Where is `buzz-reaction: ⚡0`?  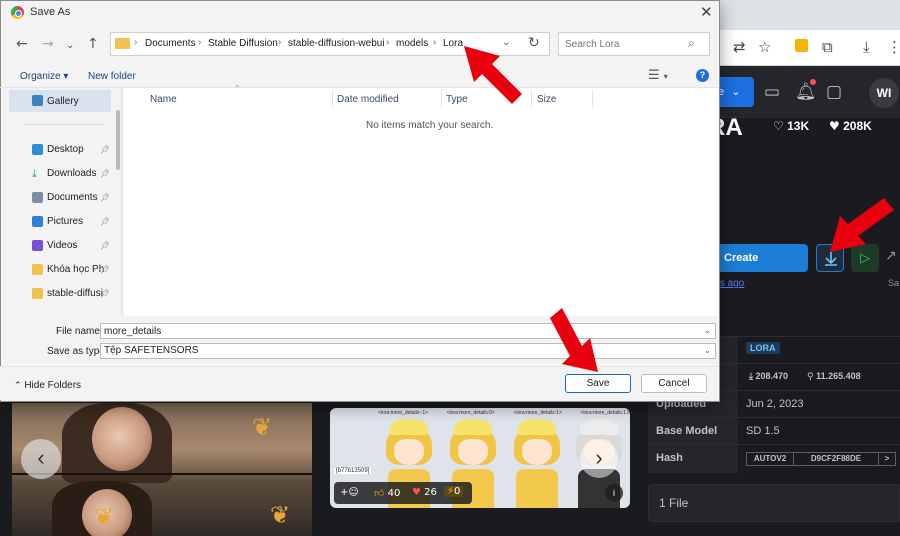 buzz-reaction: ⚡0 is located at coordinates (454, 491).